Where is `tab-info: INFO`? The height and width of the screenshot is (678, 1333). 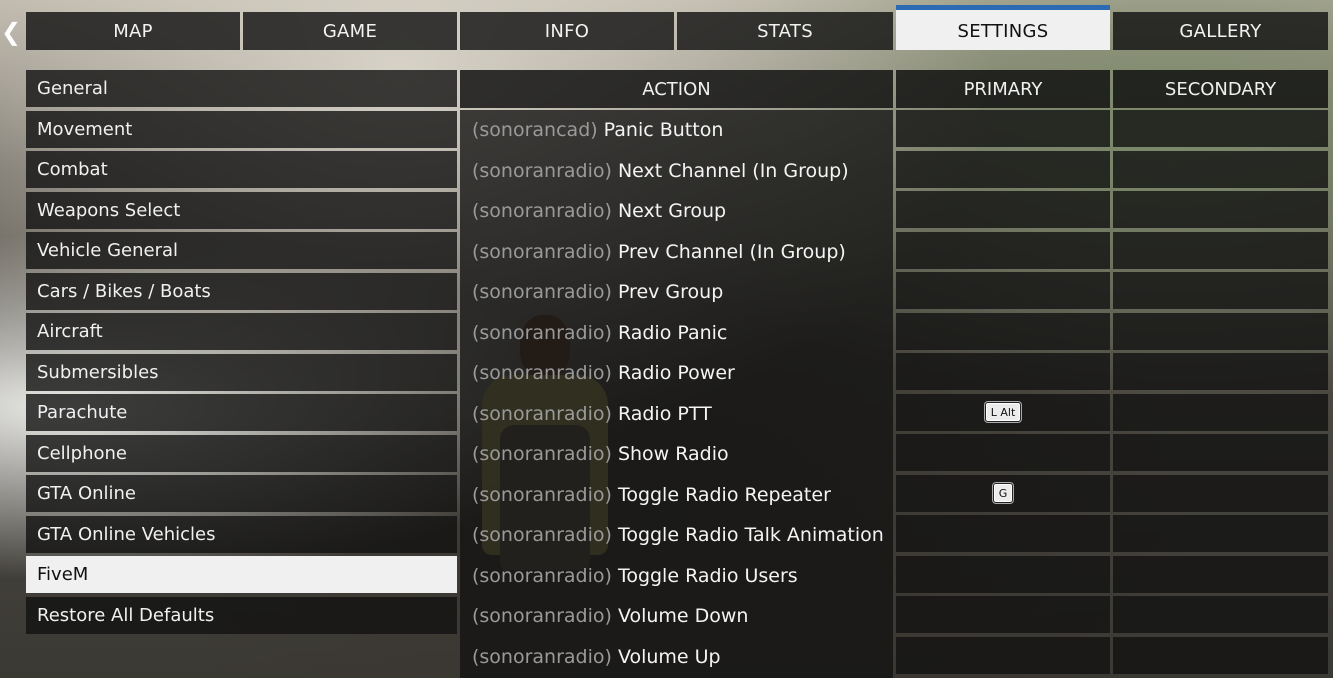
tab-info: INFO is located at coordinates (567, 31).